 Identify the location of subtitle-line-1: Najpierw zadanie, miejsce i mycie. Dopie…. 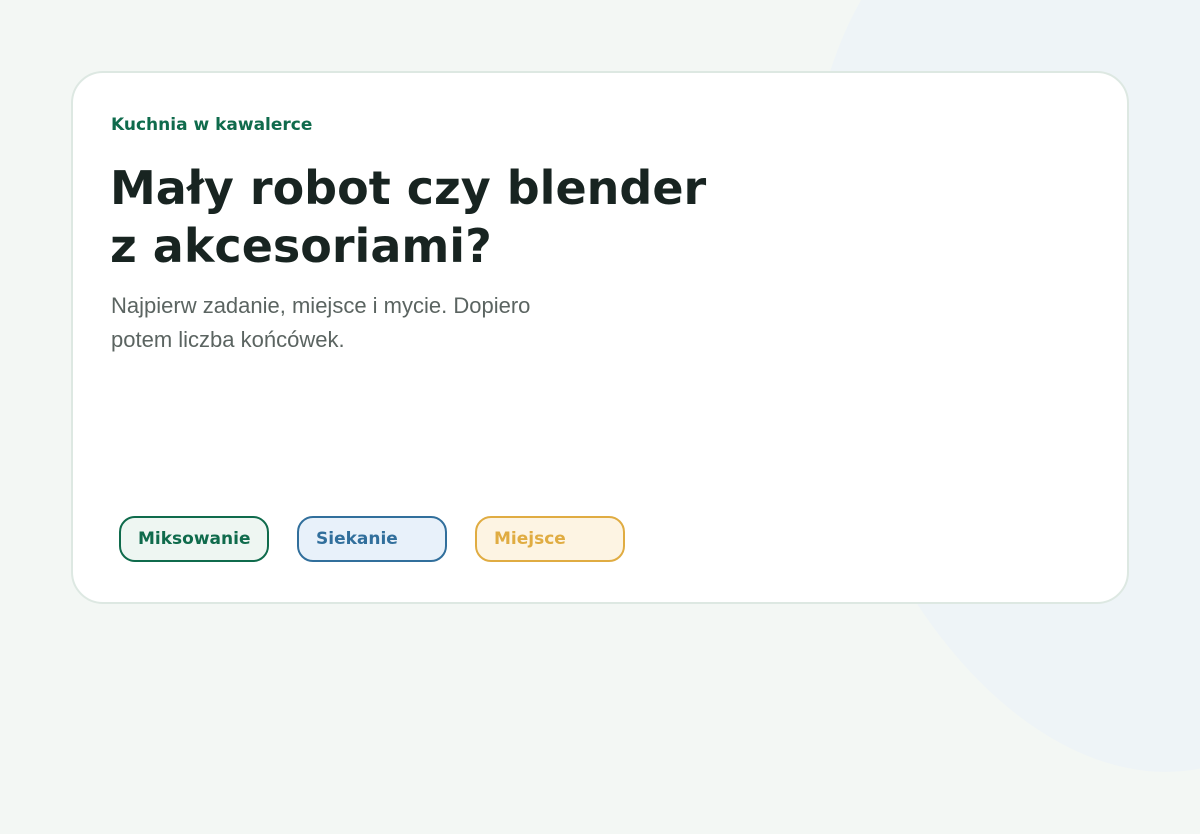
(321, 305).